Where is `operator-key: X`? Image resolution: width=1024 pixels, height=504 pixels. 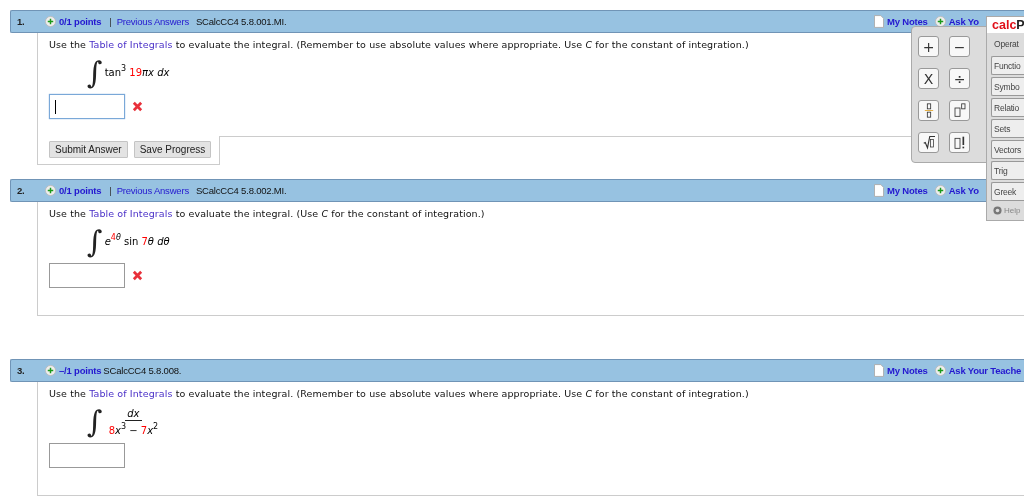 operator-key: X is located at coordinates (928, 78).